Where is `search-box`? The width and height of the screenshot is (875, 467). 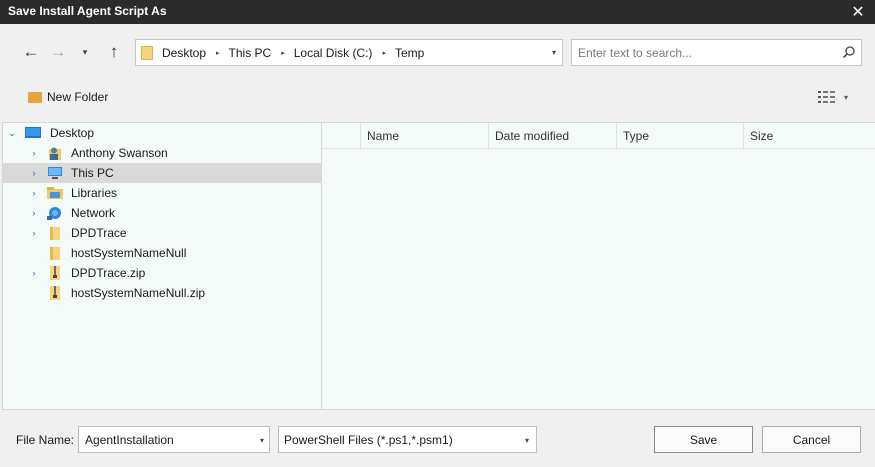 search-box is located at coordinates (716, 52).